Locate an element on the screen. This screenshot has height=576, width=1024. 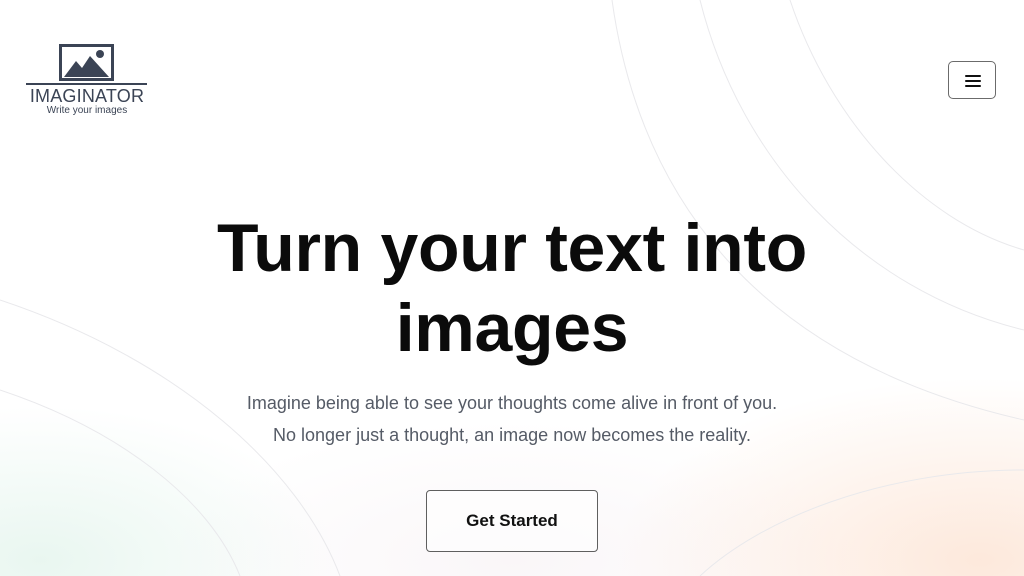
brand-logo: IMAGINATOR Write your images is located at coordinates (87, 81).